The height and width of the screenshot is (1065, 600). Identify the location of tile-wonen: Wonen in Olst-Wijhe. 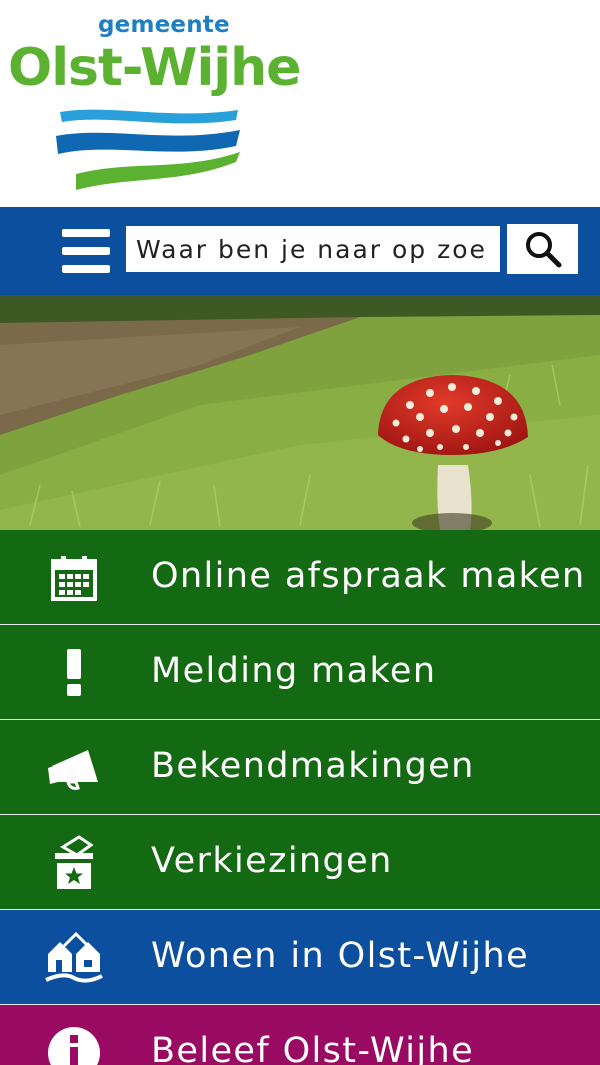
(300, 957).